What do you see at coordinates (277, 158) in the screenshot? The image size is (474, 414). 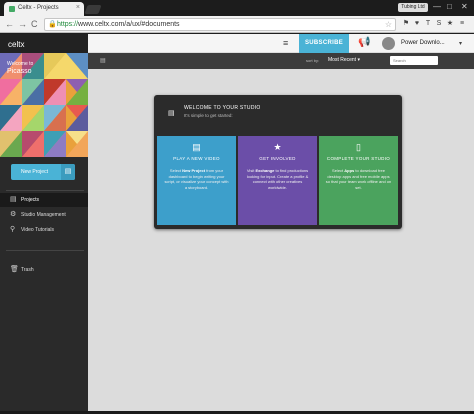 I see `card-title: GET INVOLVED` at bounding box center [277, 158].